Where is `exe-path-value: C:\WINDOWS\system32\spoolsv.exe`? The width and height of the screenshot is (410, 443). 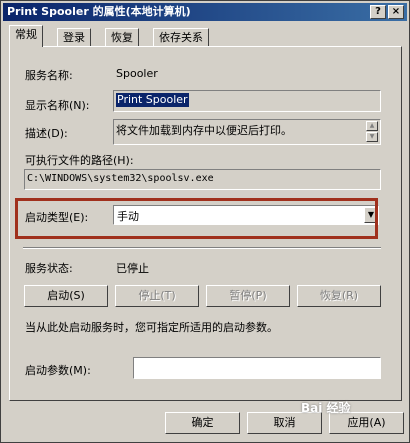 exe-path-value: C:\WINDOWS\system32\spoolsv.exe is located at coordinates (120, 178).